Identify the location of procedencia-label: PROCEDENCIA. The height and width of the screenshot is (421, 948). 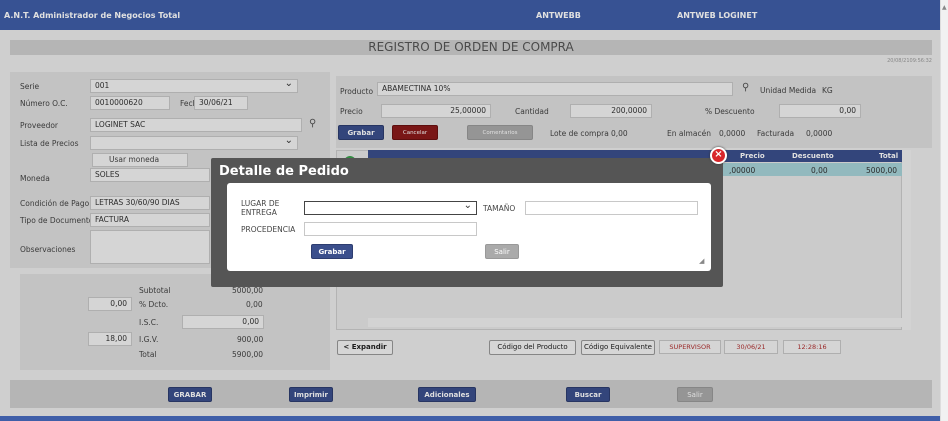
(268, 229).